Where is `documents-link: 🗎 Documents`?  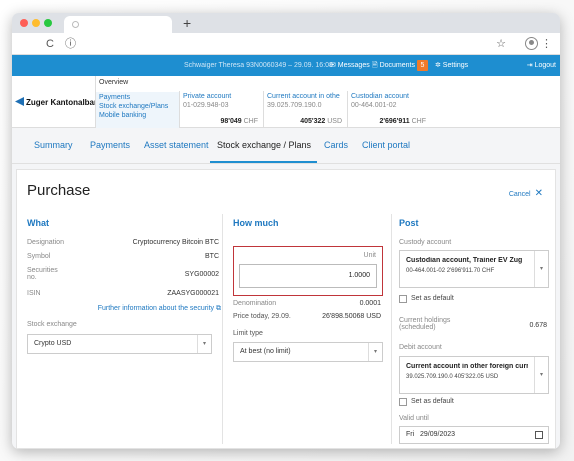
documents-link: 🗎 Documents is located at coordinates (393, 65).